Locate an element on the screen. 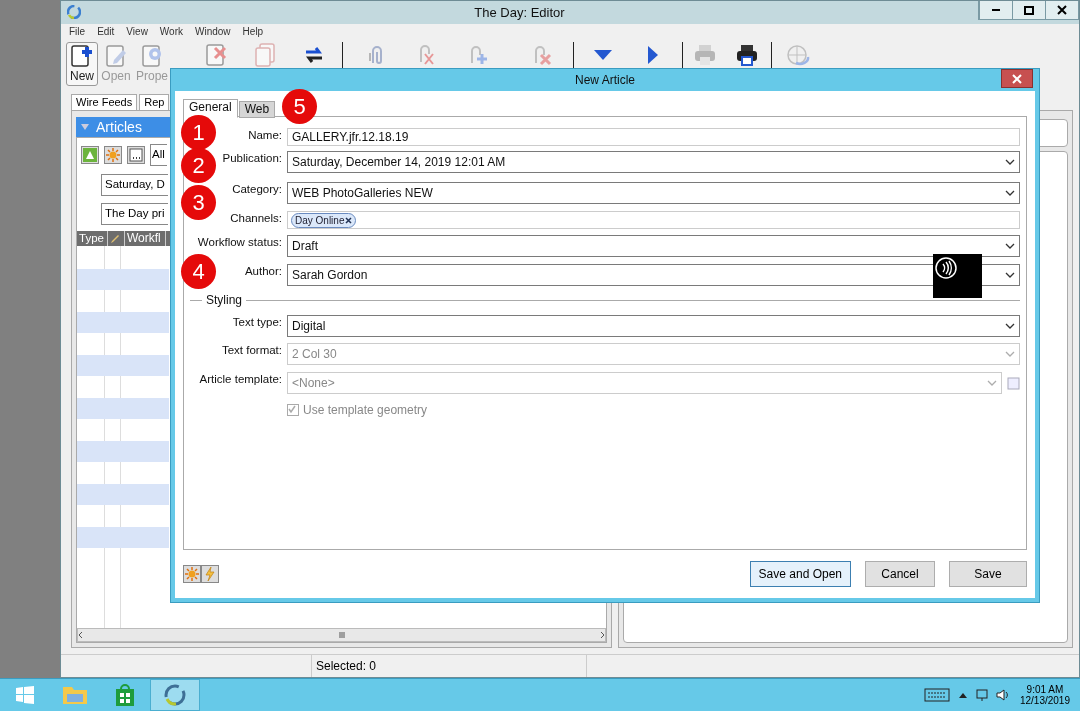 The image size is (1080, 711). tab: Web is located at coordinates (257, 109).